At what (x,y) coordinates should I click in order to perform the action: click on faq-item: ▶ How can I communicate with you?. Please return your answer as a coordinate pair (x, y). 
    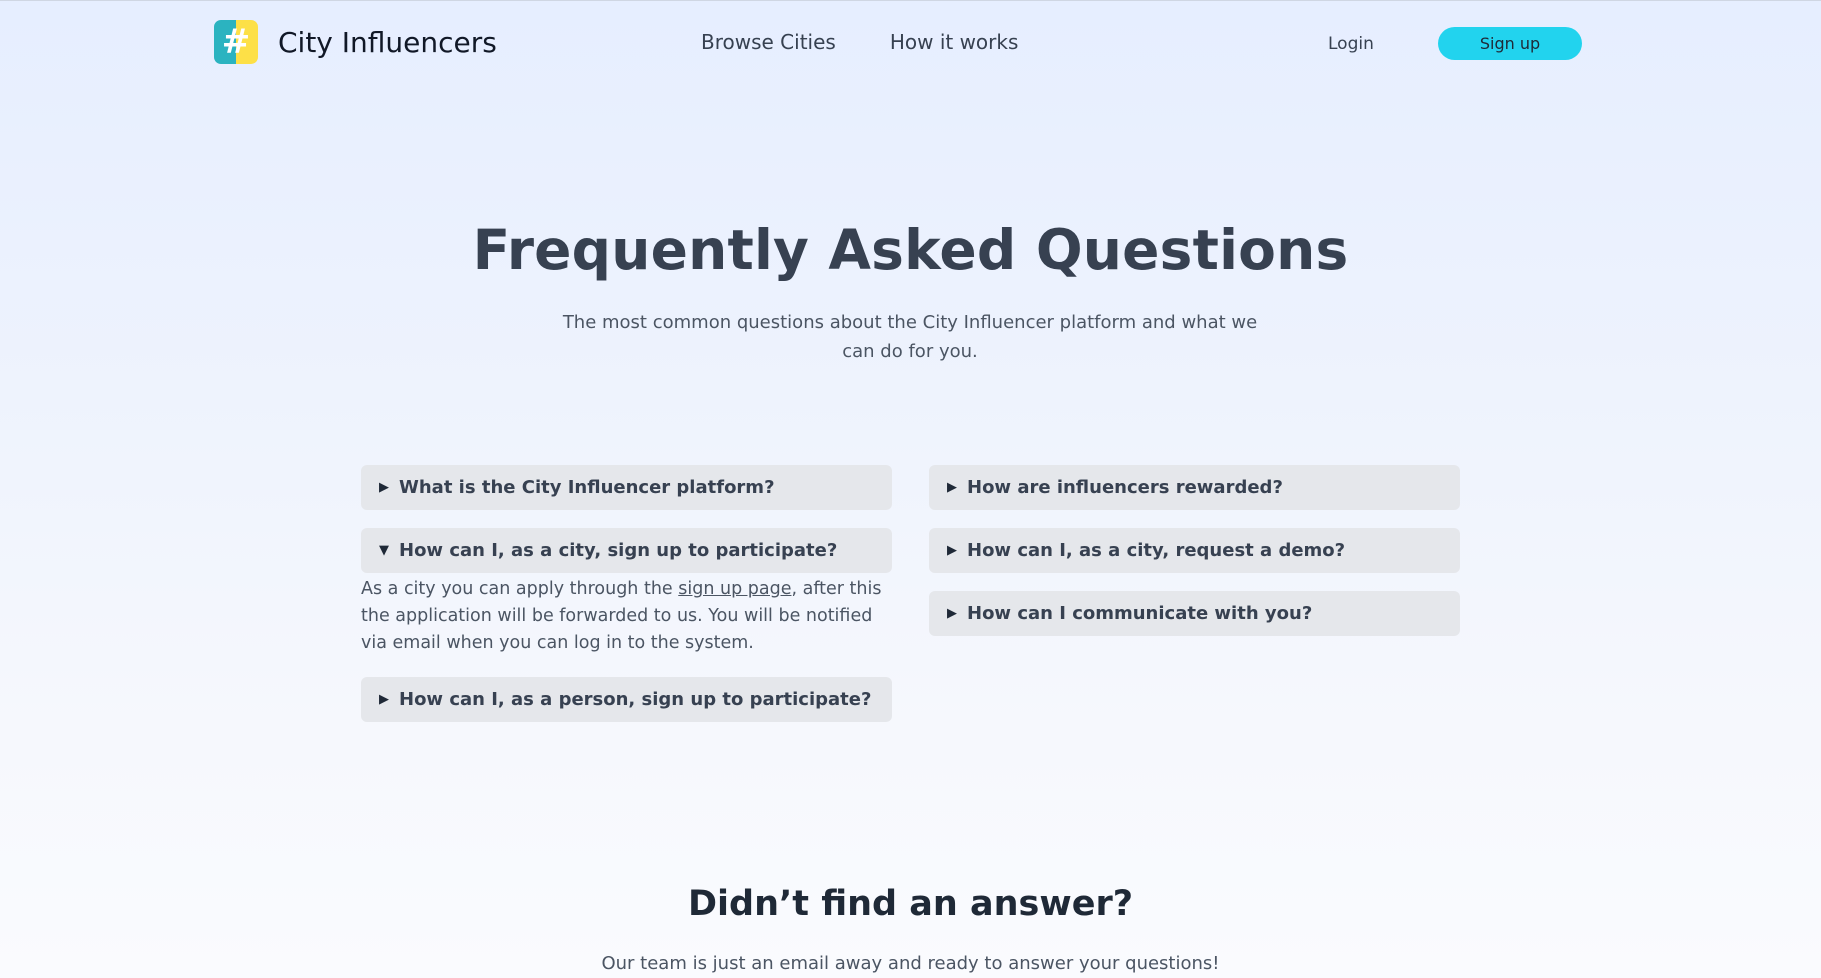
    Looking at the image, I should click on (1194, 613).